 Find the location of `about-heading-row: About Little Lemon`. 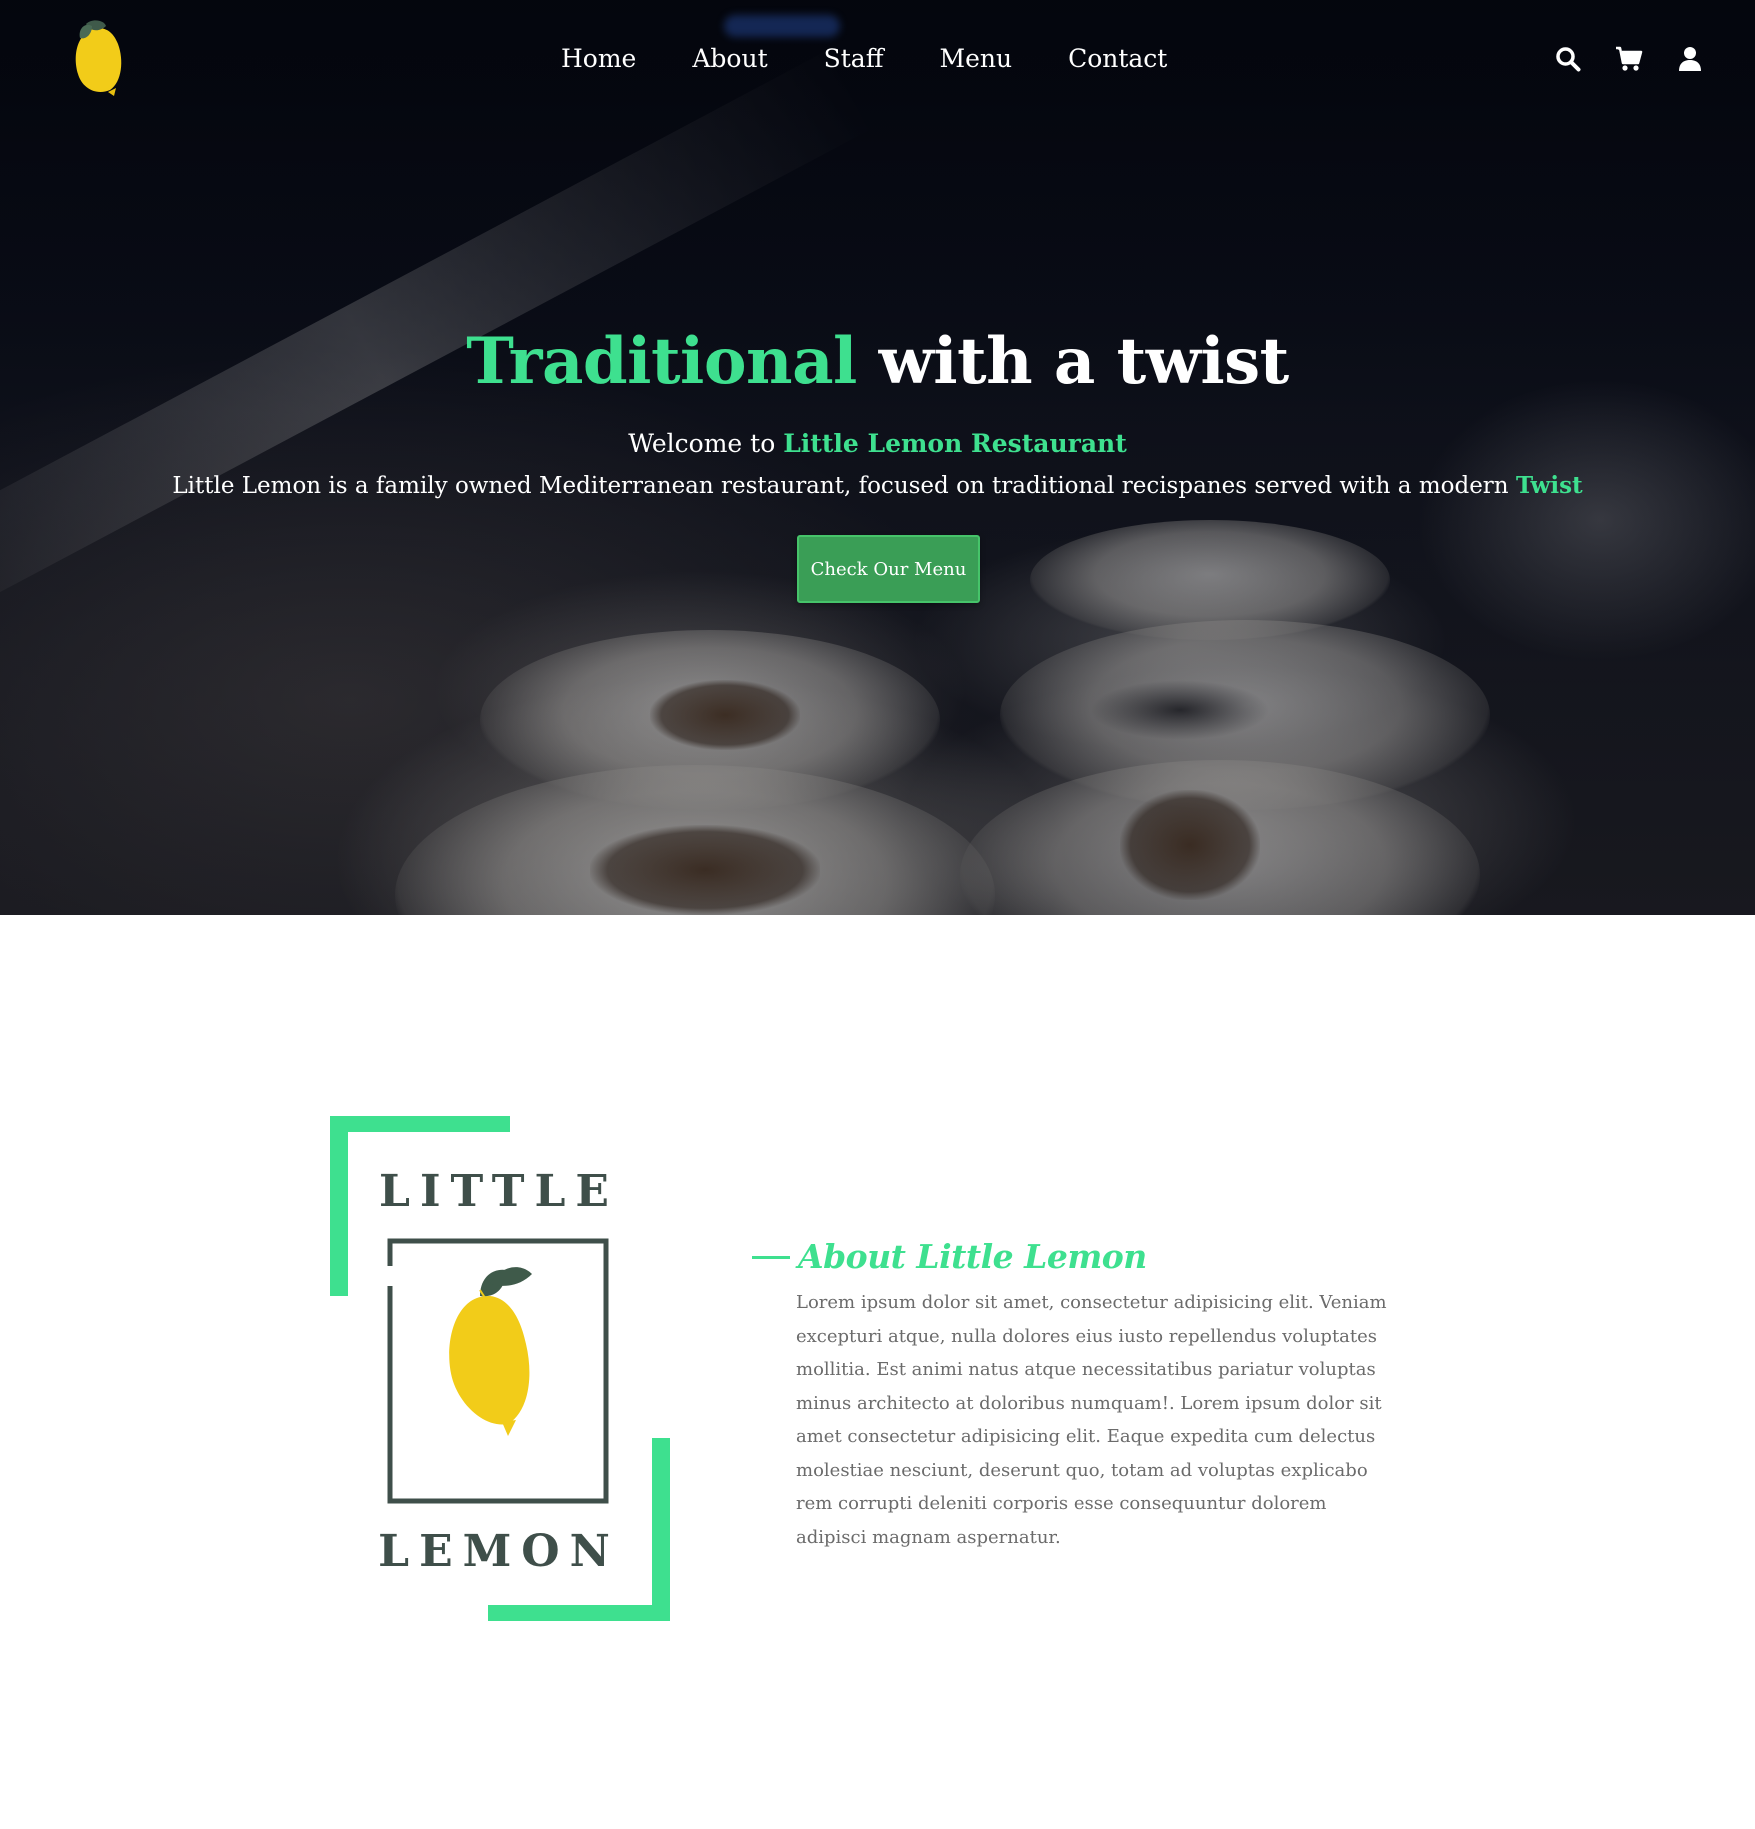

about-heading-row: About Little Lemon is located at coordinates (949, 1257).